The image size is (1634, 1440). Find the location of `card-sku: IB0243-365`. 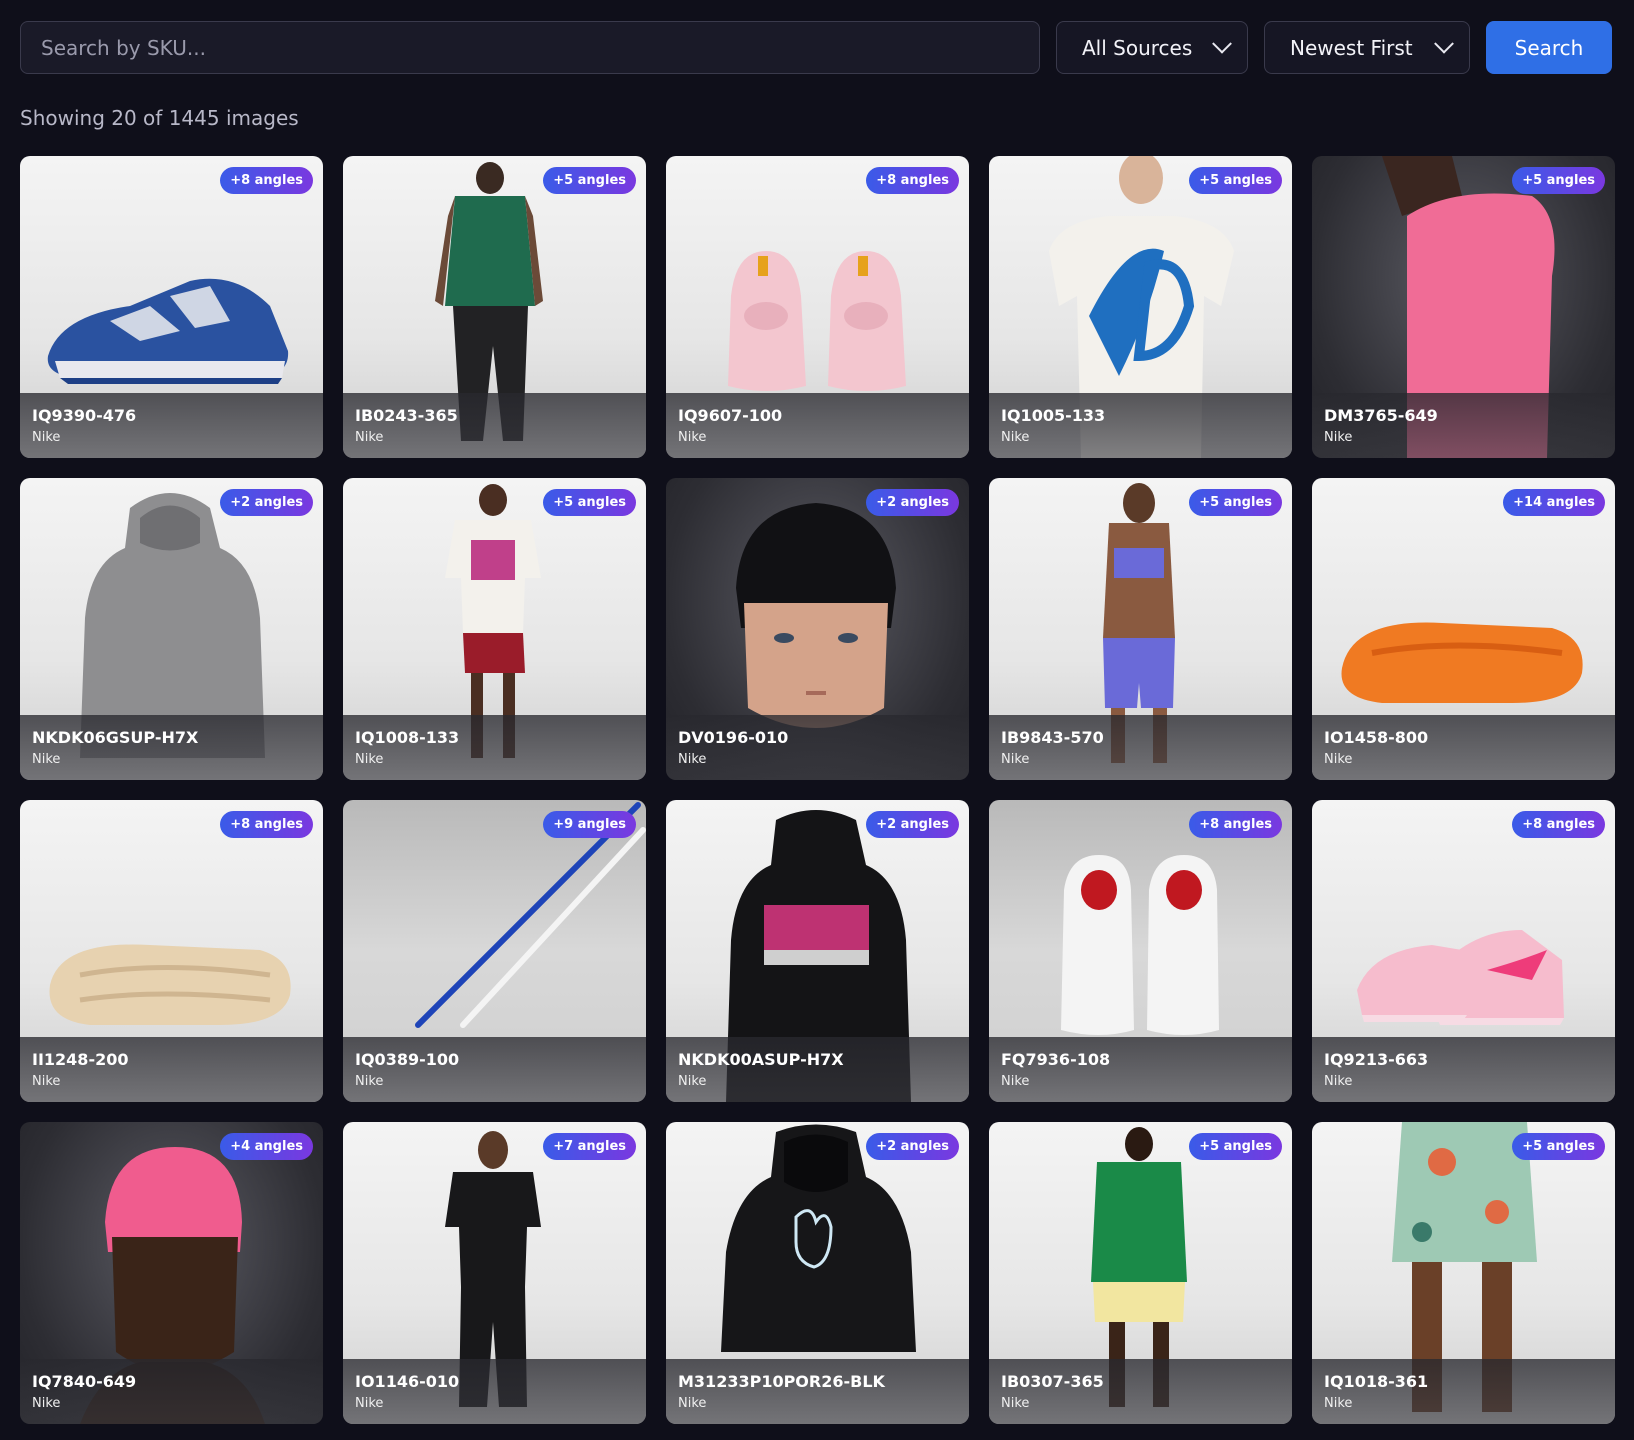

card-sku: IB0243-365 is located at coordinates (406, 415).